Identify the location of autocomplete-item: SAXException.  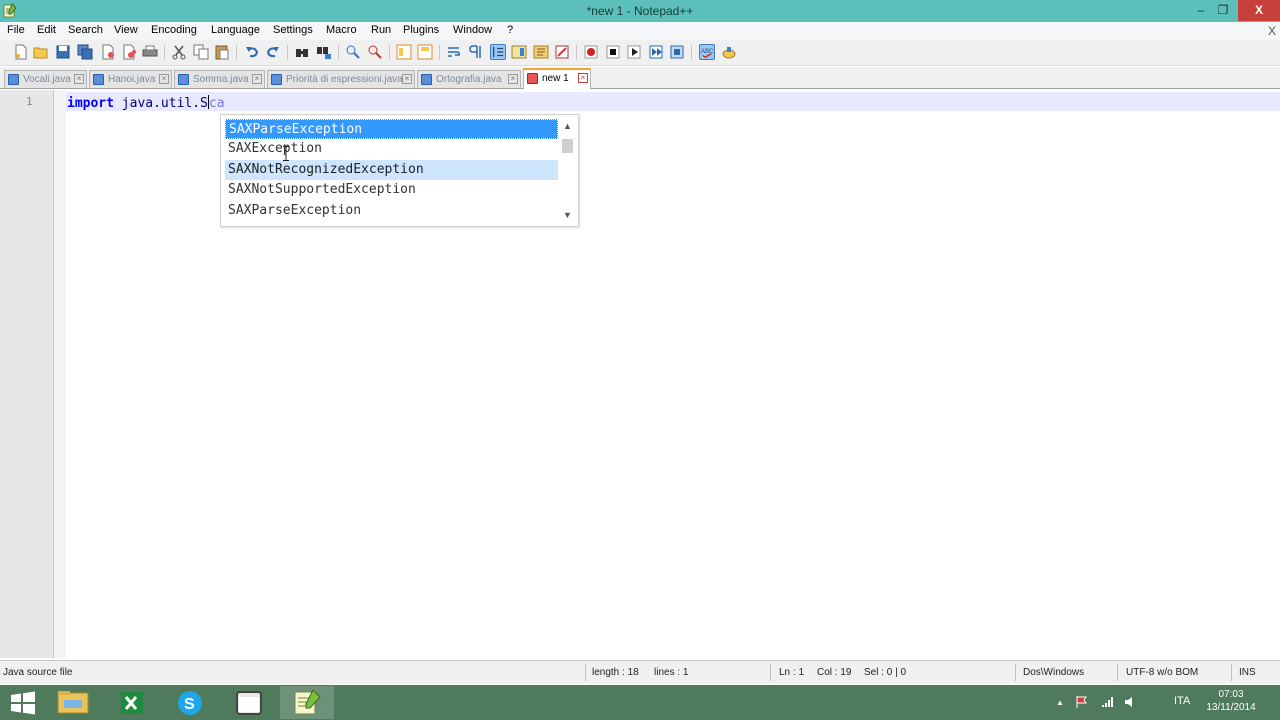
(391, 149).